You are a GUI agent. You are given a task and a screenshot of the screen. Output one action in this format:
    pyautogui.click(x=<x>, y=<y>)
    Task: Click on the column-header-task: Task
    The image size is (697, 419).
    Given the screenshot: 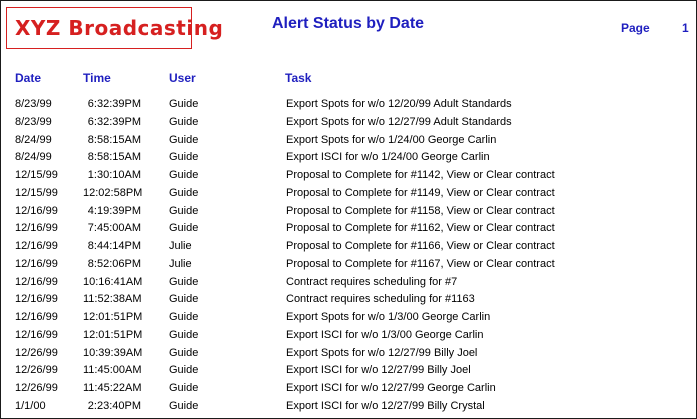 What is the action you would take?
    pyautogui.click(x=298, y=78)
    